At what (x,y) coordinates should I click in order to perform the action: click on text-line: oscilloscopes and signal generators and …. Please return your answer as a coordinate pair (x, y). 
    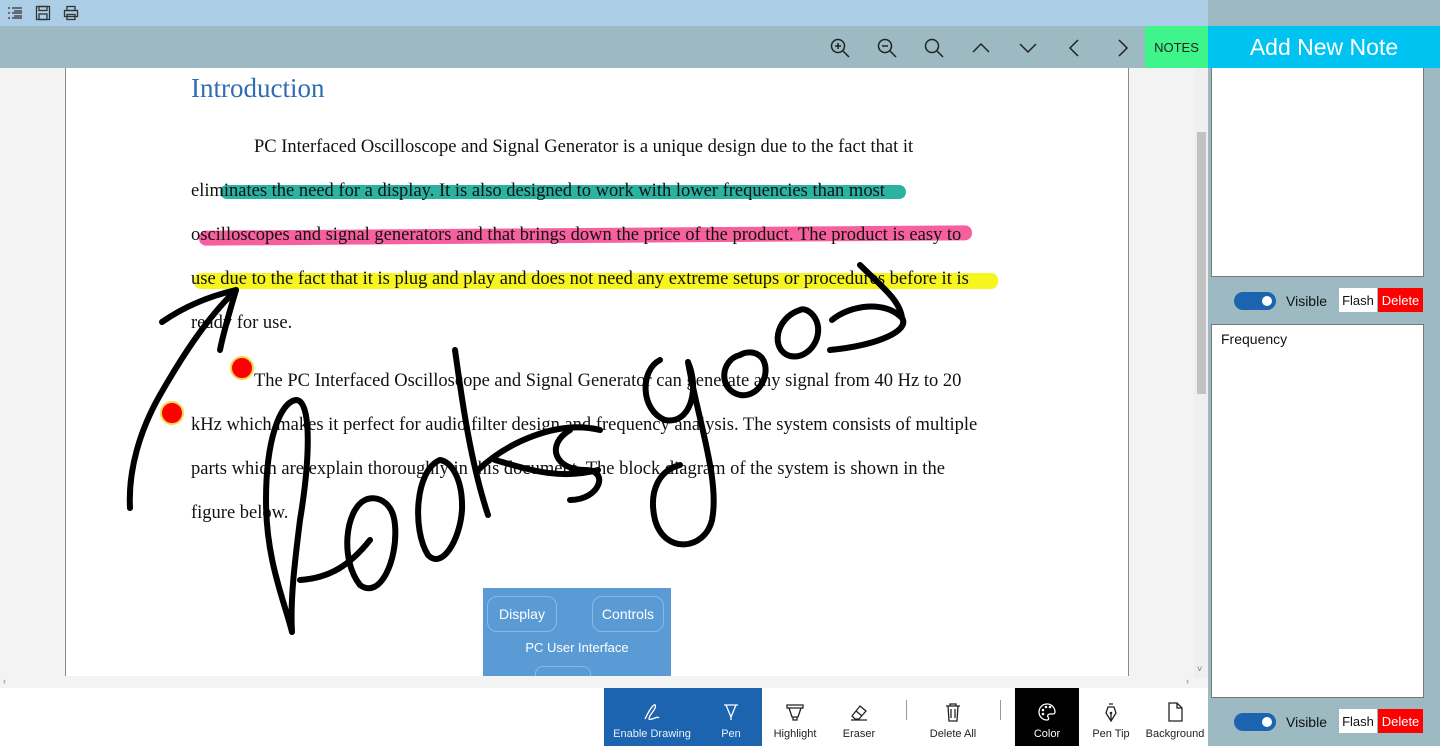
    Looking at the image, I should click on (576, 235).